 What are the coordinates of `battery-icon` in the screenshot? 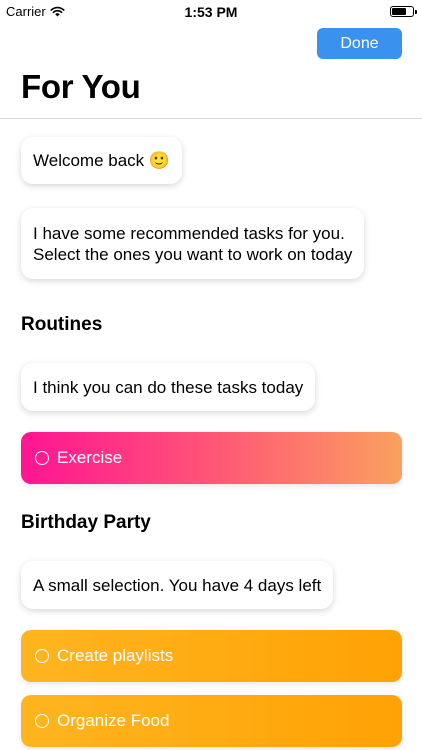 It's located at (403, 11).